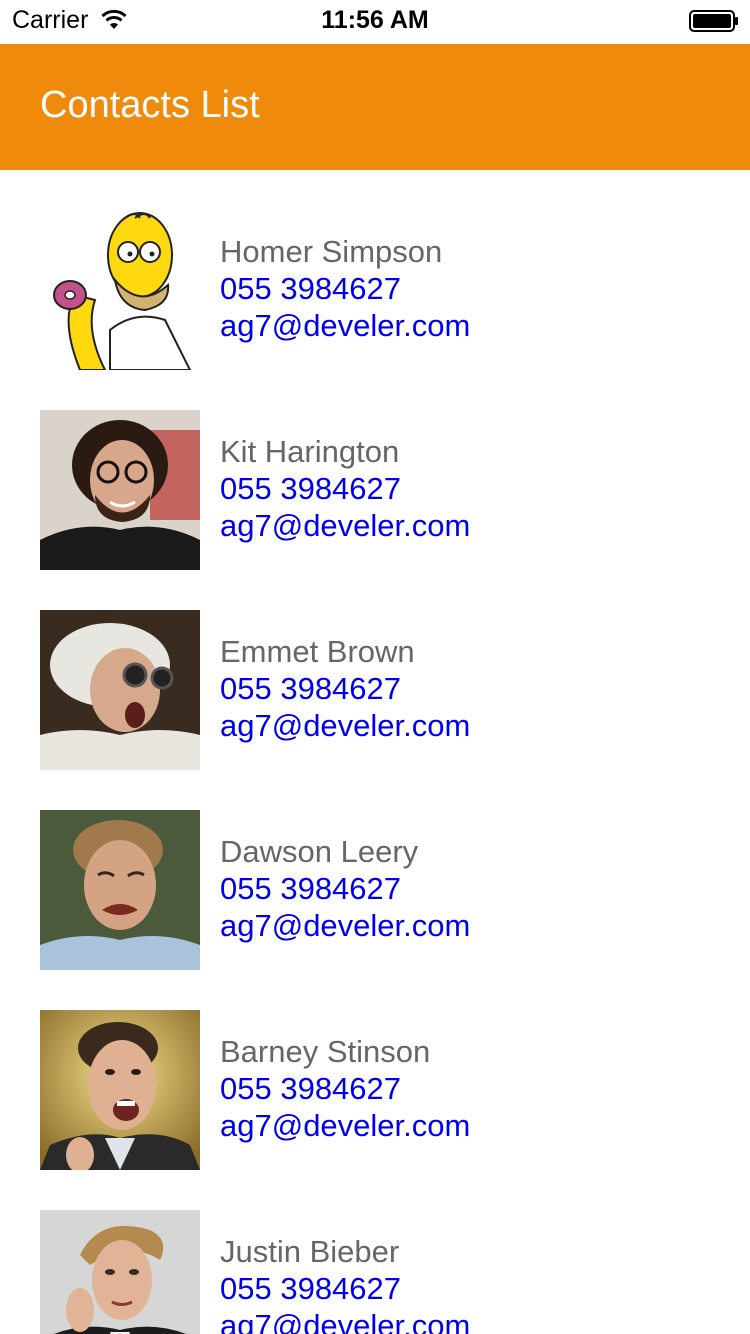  What do you see at coordinates (375, 107) in the screenshot?
I see `app-header: Contacts List` at bounding box center [375, 107].